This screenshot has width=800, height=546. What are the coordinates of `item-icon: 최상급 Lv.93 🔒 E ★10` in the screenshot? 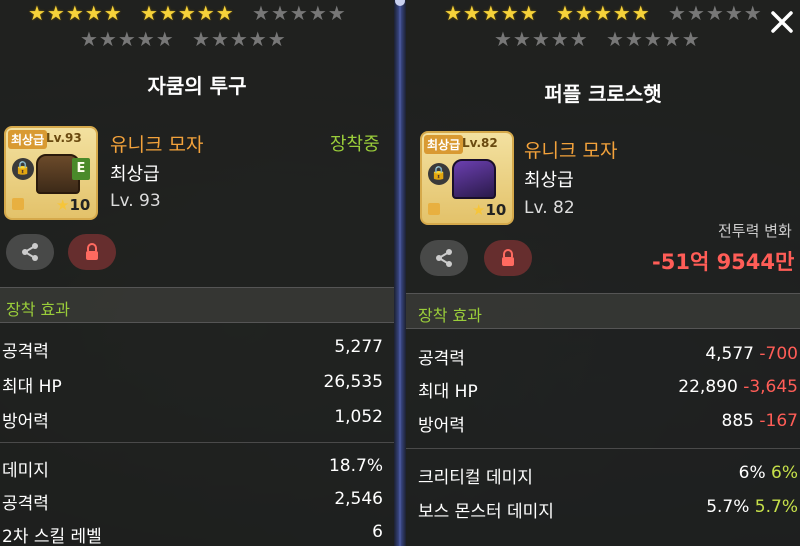 It's located at (51, 173).